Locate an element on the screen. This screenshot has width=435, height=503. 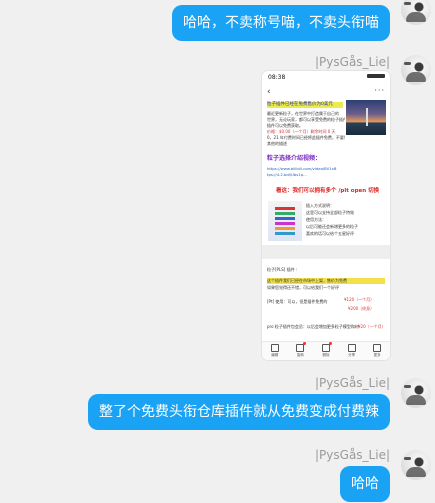
chat-bubble: 整了个免费头衔仓库插件就从免费变成付费辣 is located at coordinates (239, 412).